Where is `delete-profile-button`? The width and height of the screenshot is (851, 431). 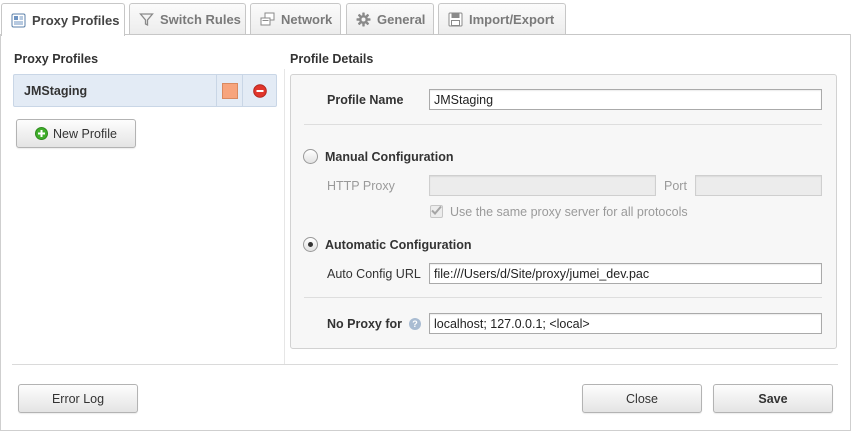
delete-profile-button is located at coordinates (259, 90).